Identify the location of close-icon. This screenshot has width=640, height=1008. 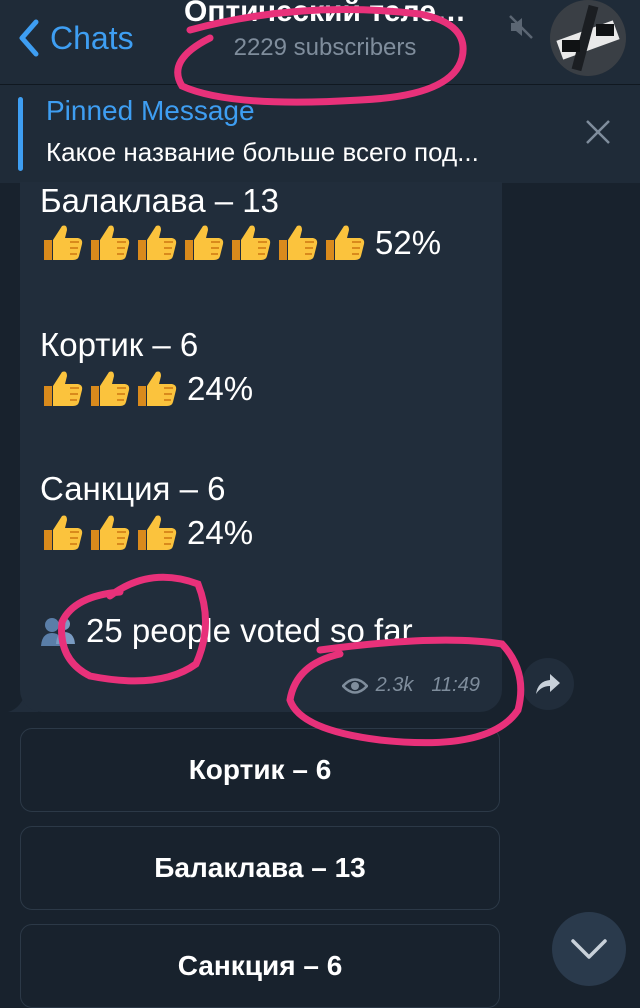
(598, 132).